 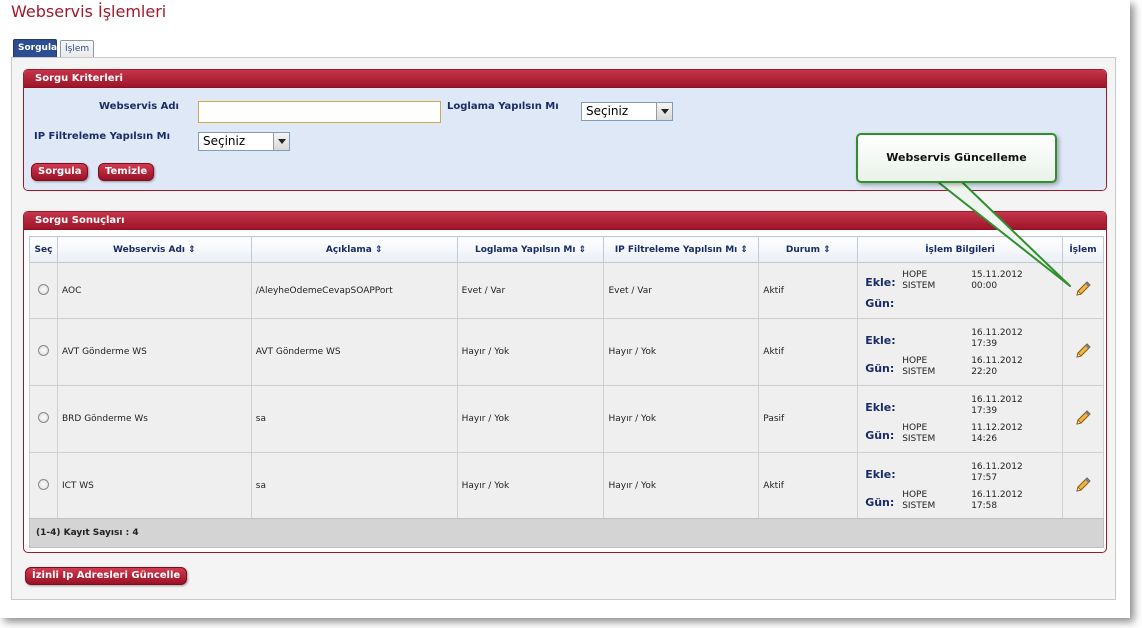 What do you see at coordinates (997, 280) in the screenshot?
I see `info-ekle-date: 15.11.2012 00:00` at bounding box center [997, 280].